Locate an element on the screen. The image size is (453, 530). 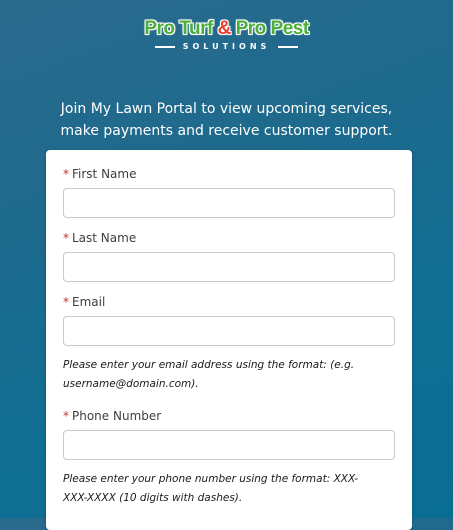
phone-group: * Phone Number is located at coordinates (229, 434).